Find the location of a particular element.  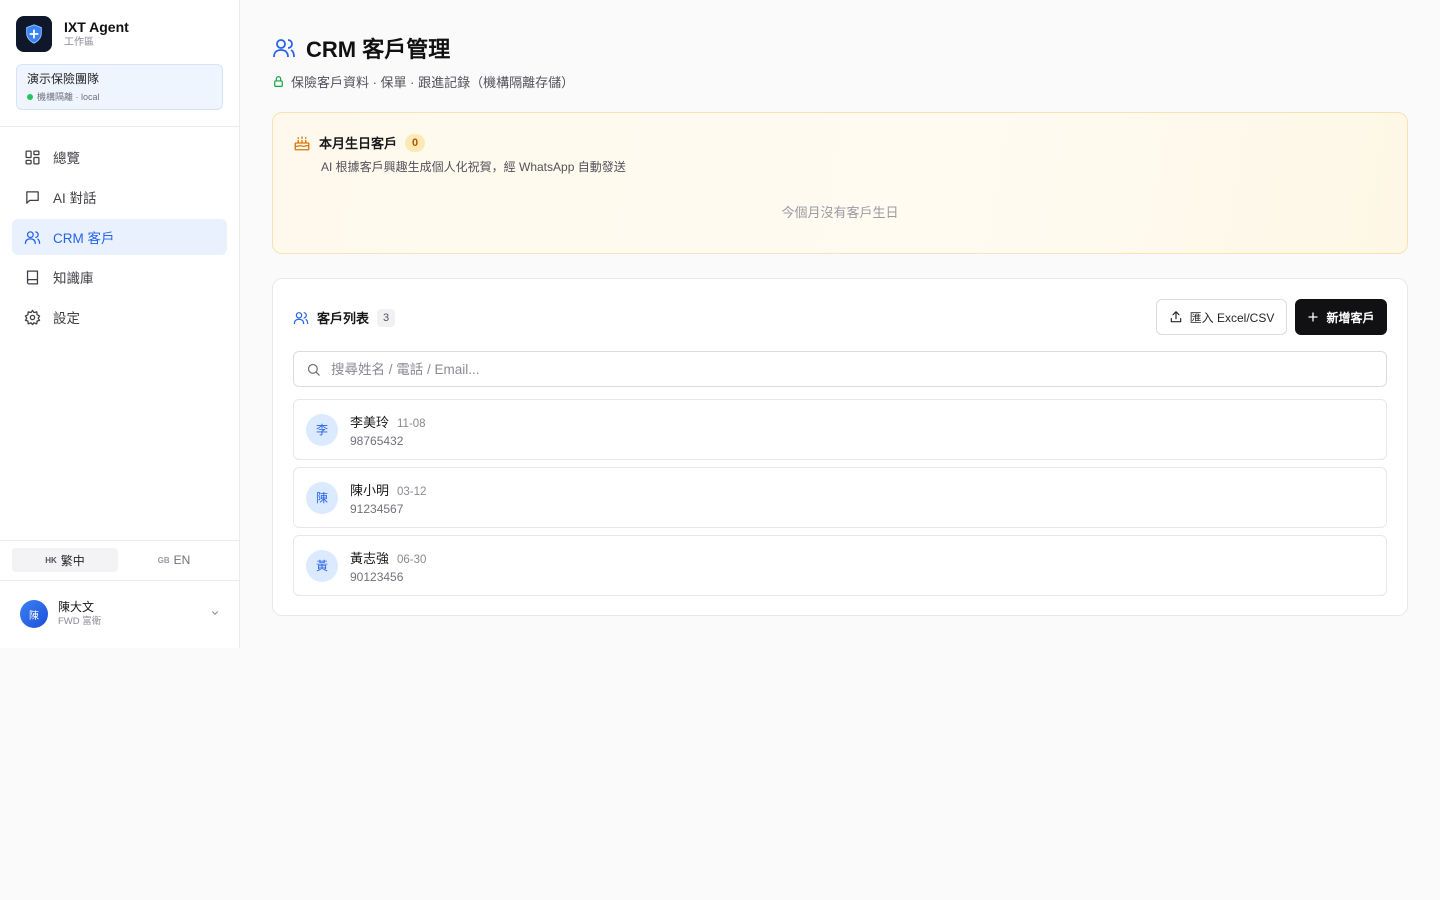

cake-icon is located at coordinates (302, 142).